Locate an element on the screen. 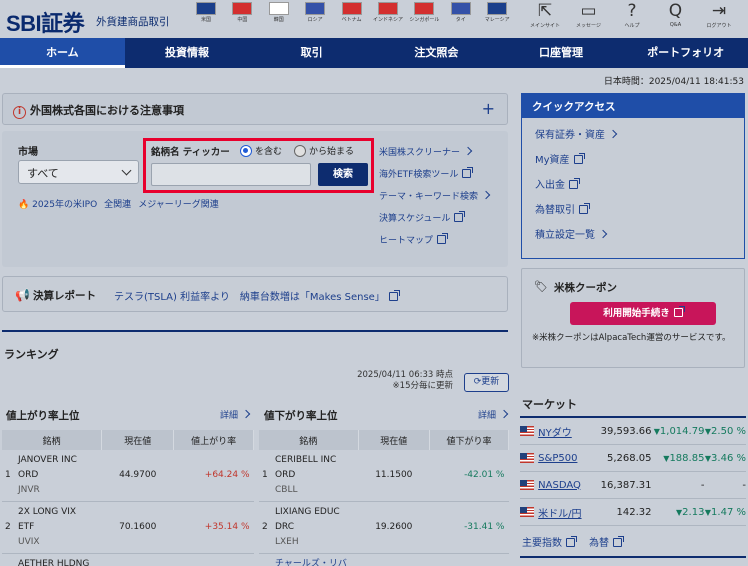 This screenshot has width=748, height=566. coupon-note: ※米株クーポンはAlpacaTech運営のサービスです。 is located at coordinates (631, 338).